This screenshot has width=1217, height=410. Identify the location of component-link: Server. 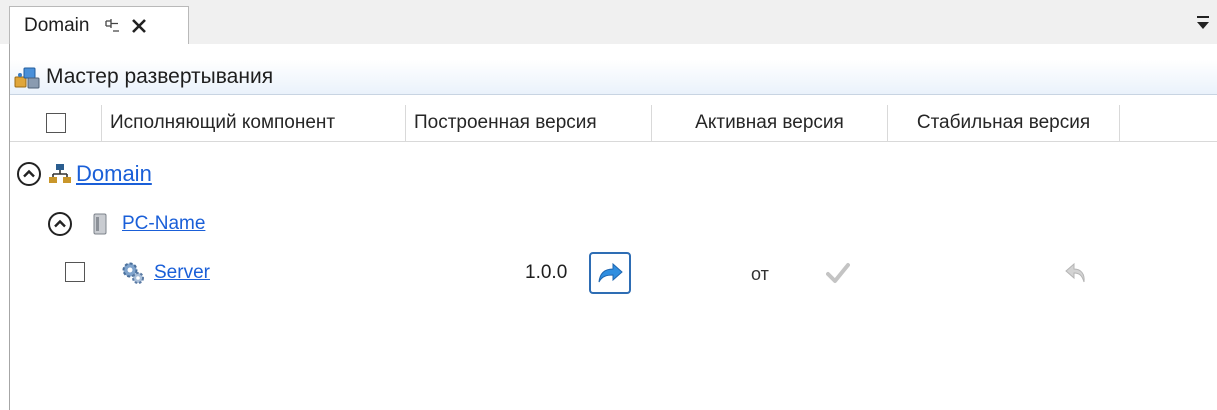
(182, 273).